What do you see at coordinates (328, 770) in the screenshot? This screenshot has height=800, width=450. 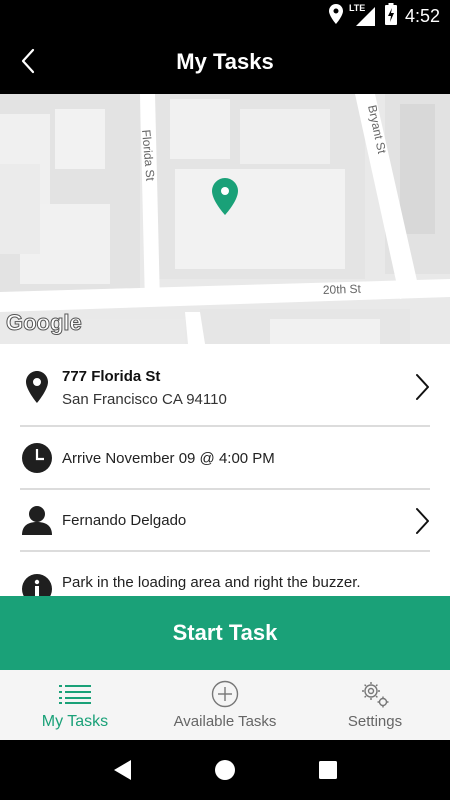 I see `recents-square-icon` at bounding box center [328, 770].